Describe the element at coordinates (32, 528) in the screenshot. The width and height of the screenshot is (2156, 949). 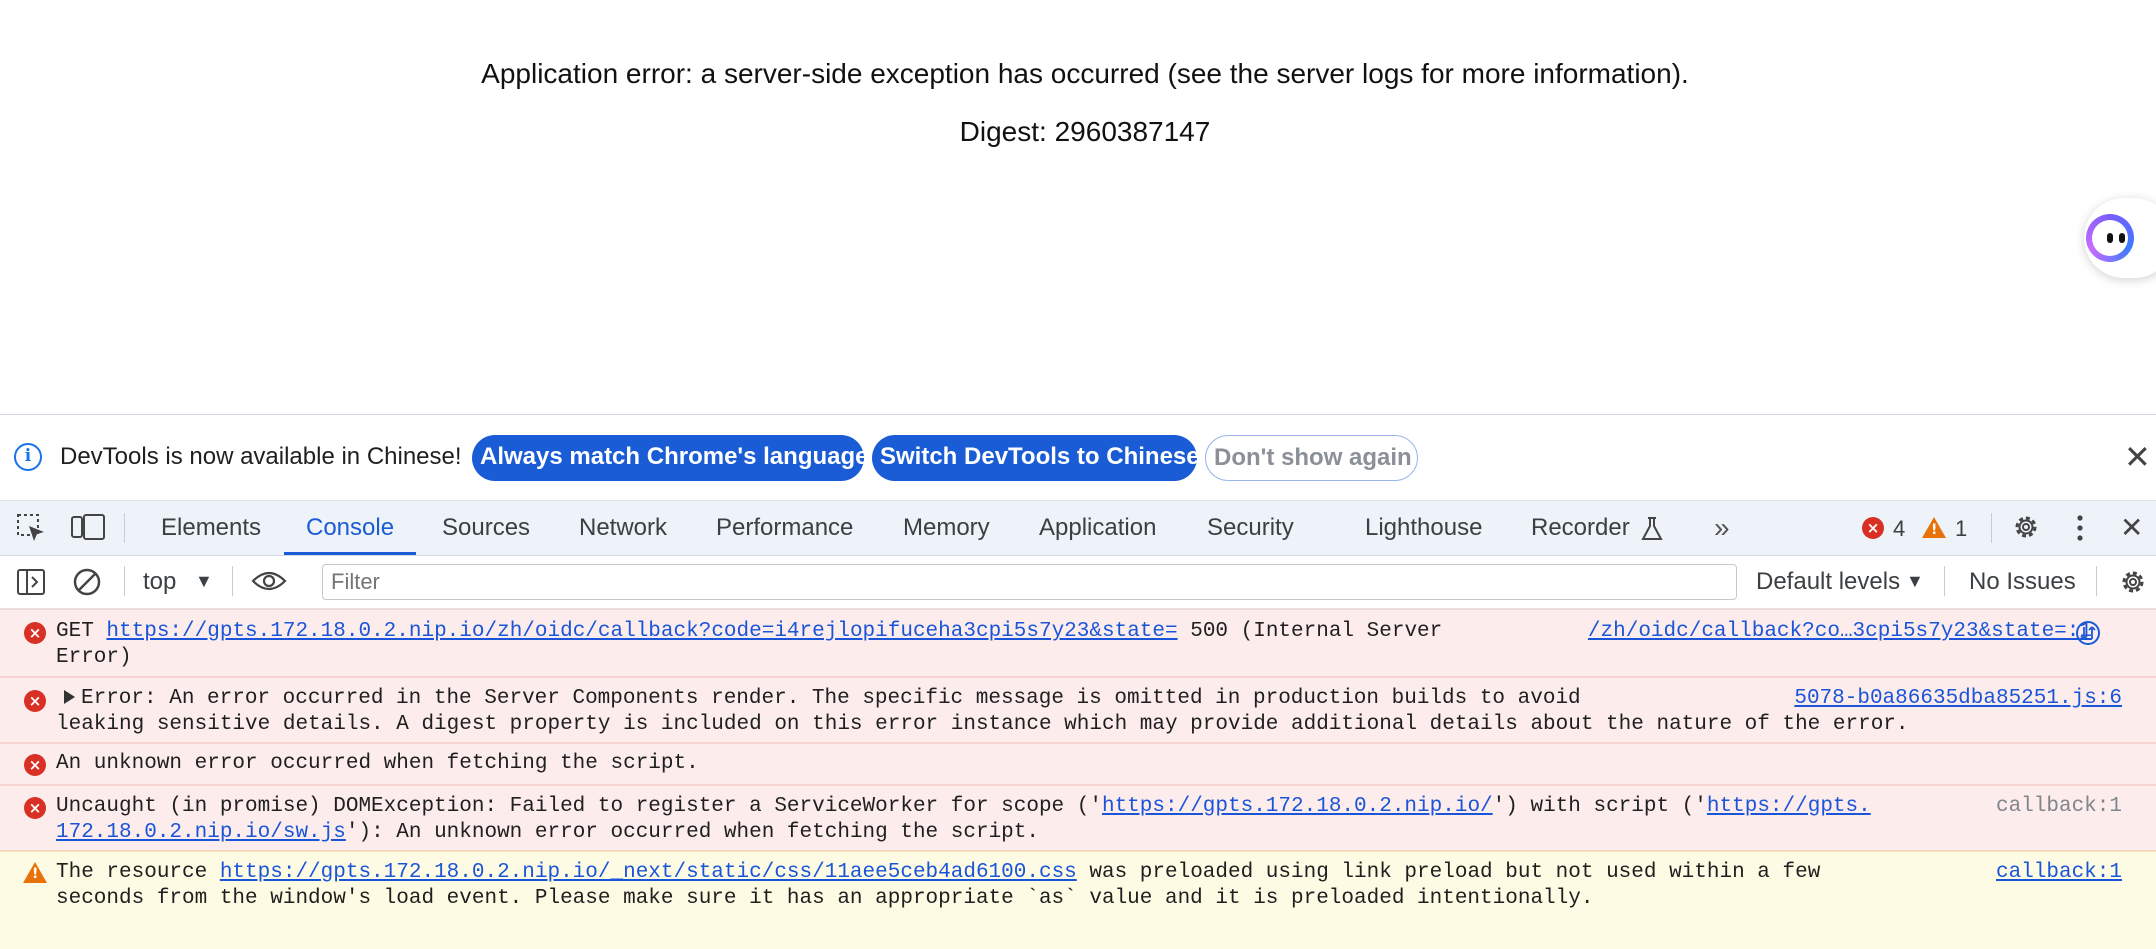
I see `inspect-element-icon` at that location.